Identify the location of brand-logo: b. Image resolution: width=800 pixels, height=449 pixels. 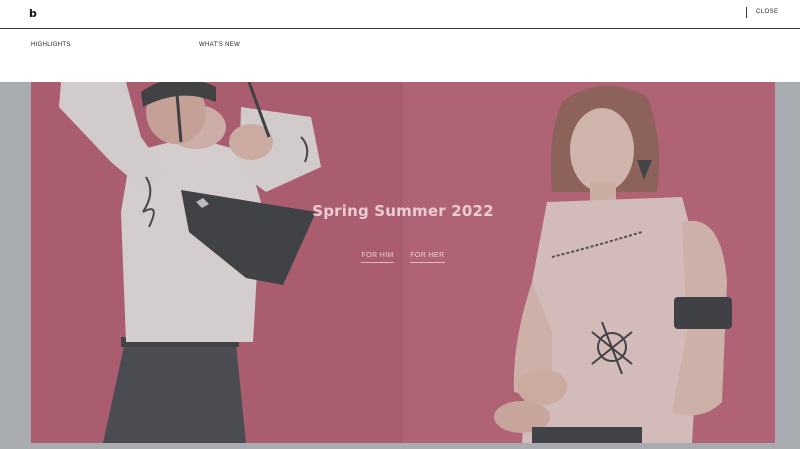
(33, 13).